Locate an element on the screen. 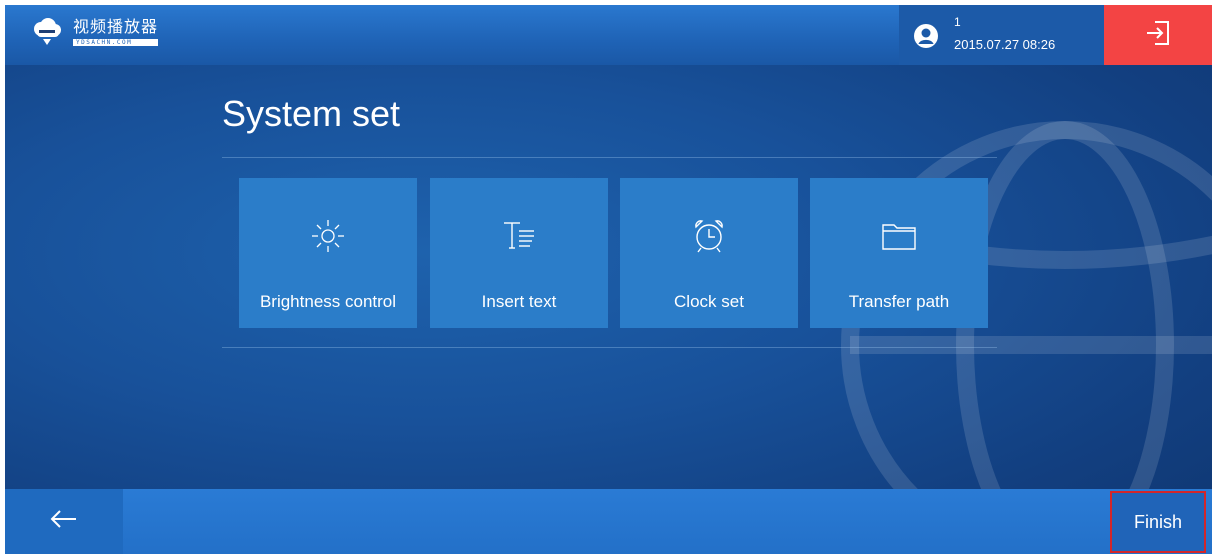  clock-set-tile: Clock set is located at coordinates (709, 253).